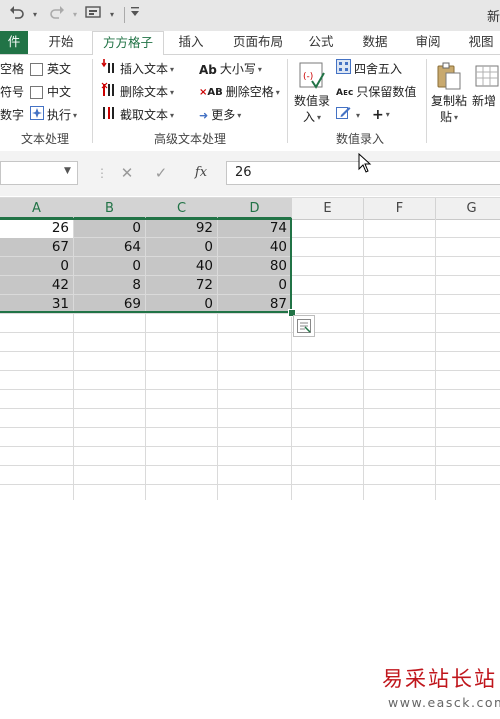 The width and height of the screenshot is (500, 719). I want to click on value-entry-button: (-) 数值录 入 ▾, so click(312, 93).